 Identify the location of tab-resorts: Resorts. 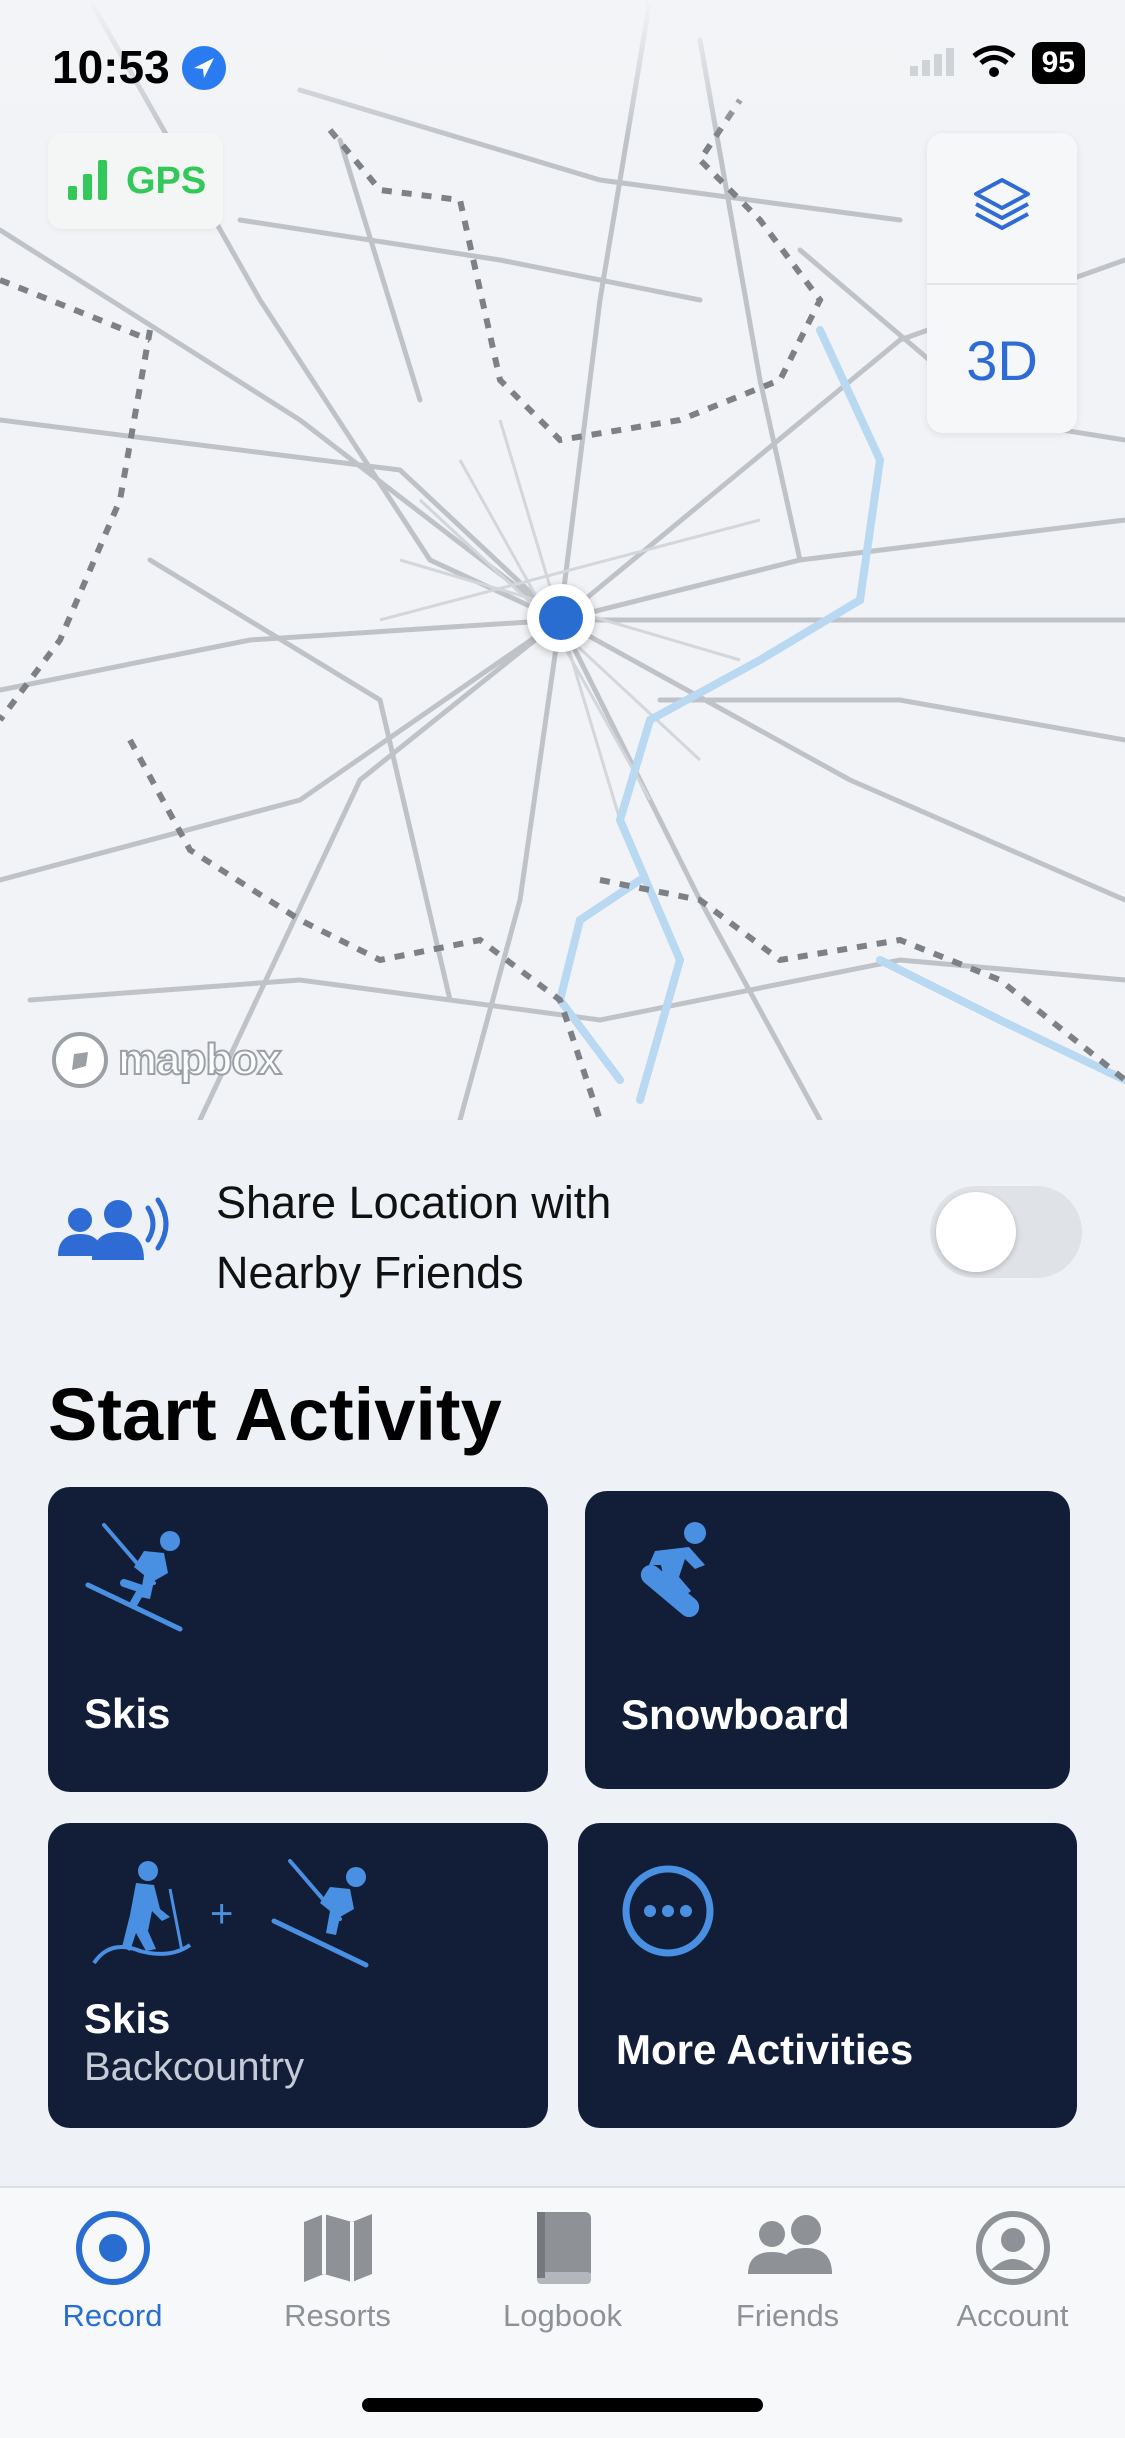
(337, 2271).